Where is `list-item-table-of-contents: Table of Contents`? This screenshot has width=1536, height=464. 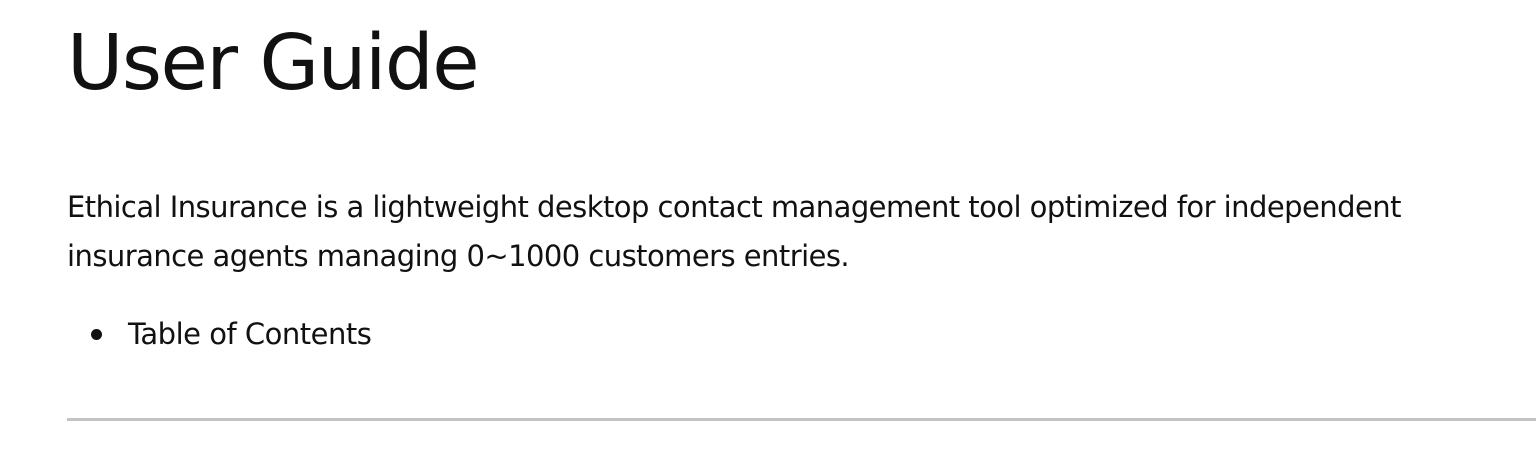
list-item-table-of-contents: Table of Contents is located at coordinates (219, 334).